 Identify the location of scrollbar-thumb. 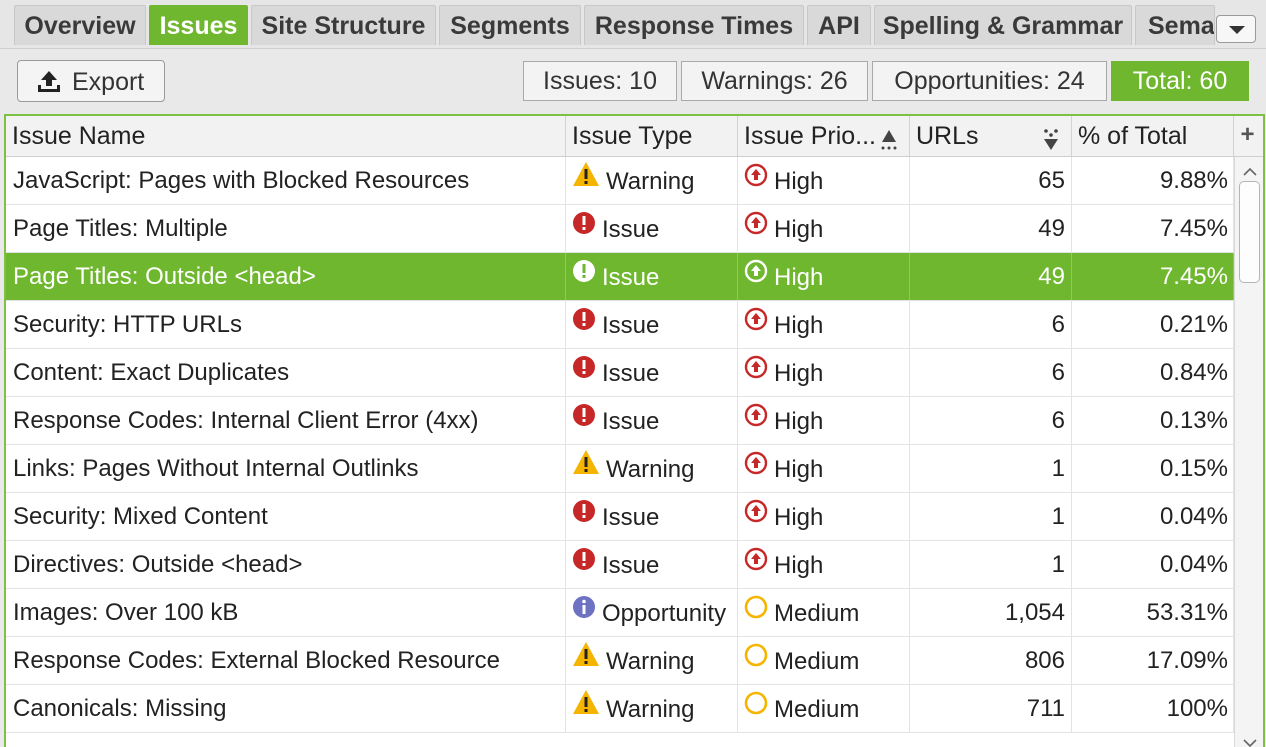
(1249, 232).